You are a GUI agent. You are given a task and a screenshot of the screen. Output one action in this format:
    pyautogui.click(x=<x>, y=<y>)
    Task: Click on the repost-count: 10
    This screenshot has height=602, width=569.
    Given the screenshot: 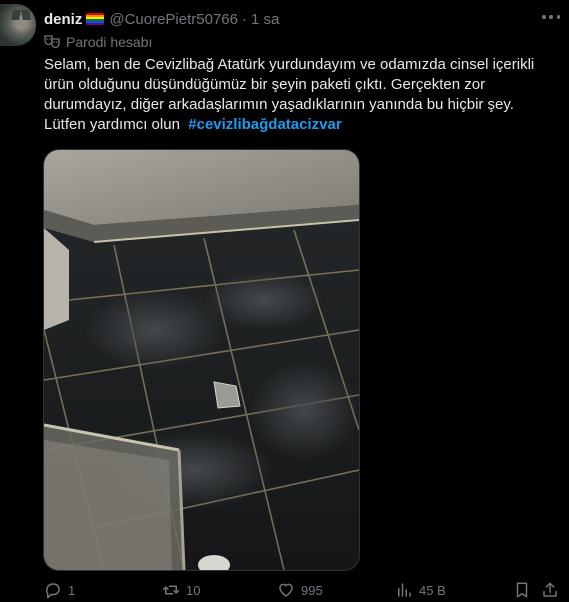 What is the action you would take?
    pyautogui.click(x=193, y=590)
    